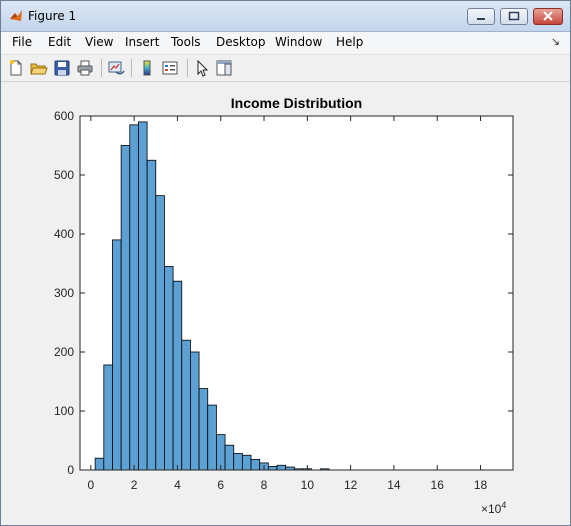  I want to click on matlab-logo-icon, so click(16, 15).